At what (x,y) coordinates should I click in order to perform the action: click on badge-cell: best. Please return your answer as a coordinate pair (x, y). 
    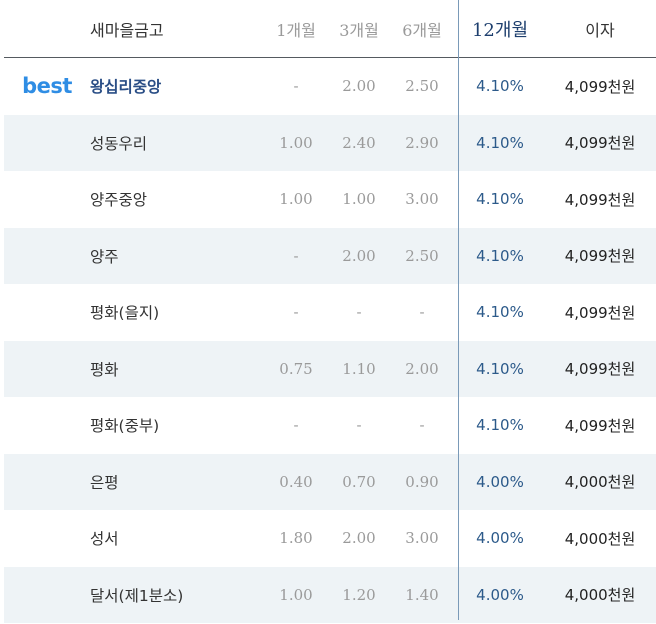
    Looking at the image, I should click on (47, 86).